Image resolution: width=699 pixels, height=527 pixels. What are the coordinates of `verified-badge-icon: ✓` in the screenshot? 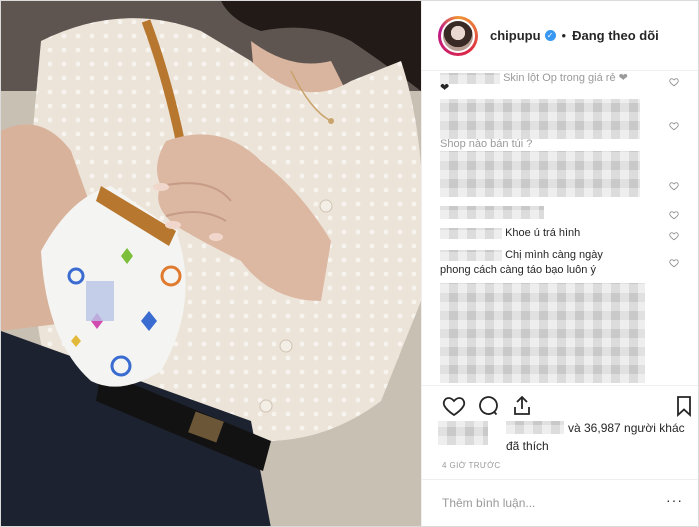 It's located at (550, 35).